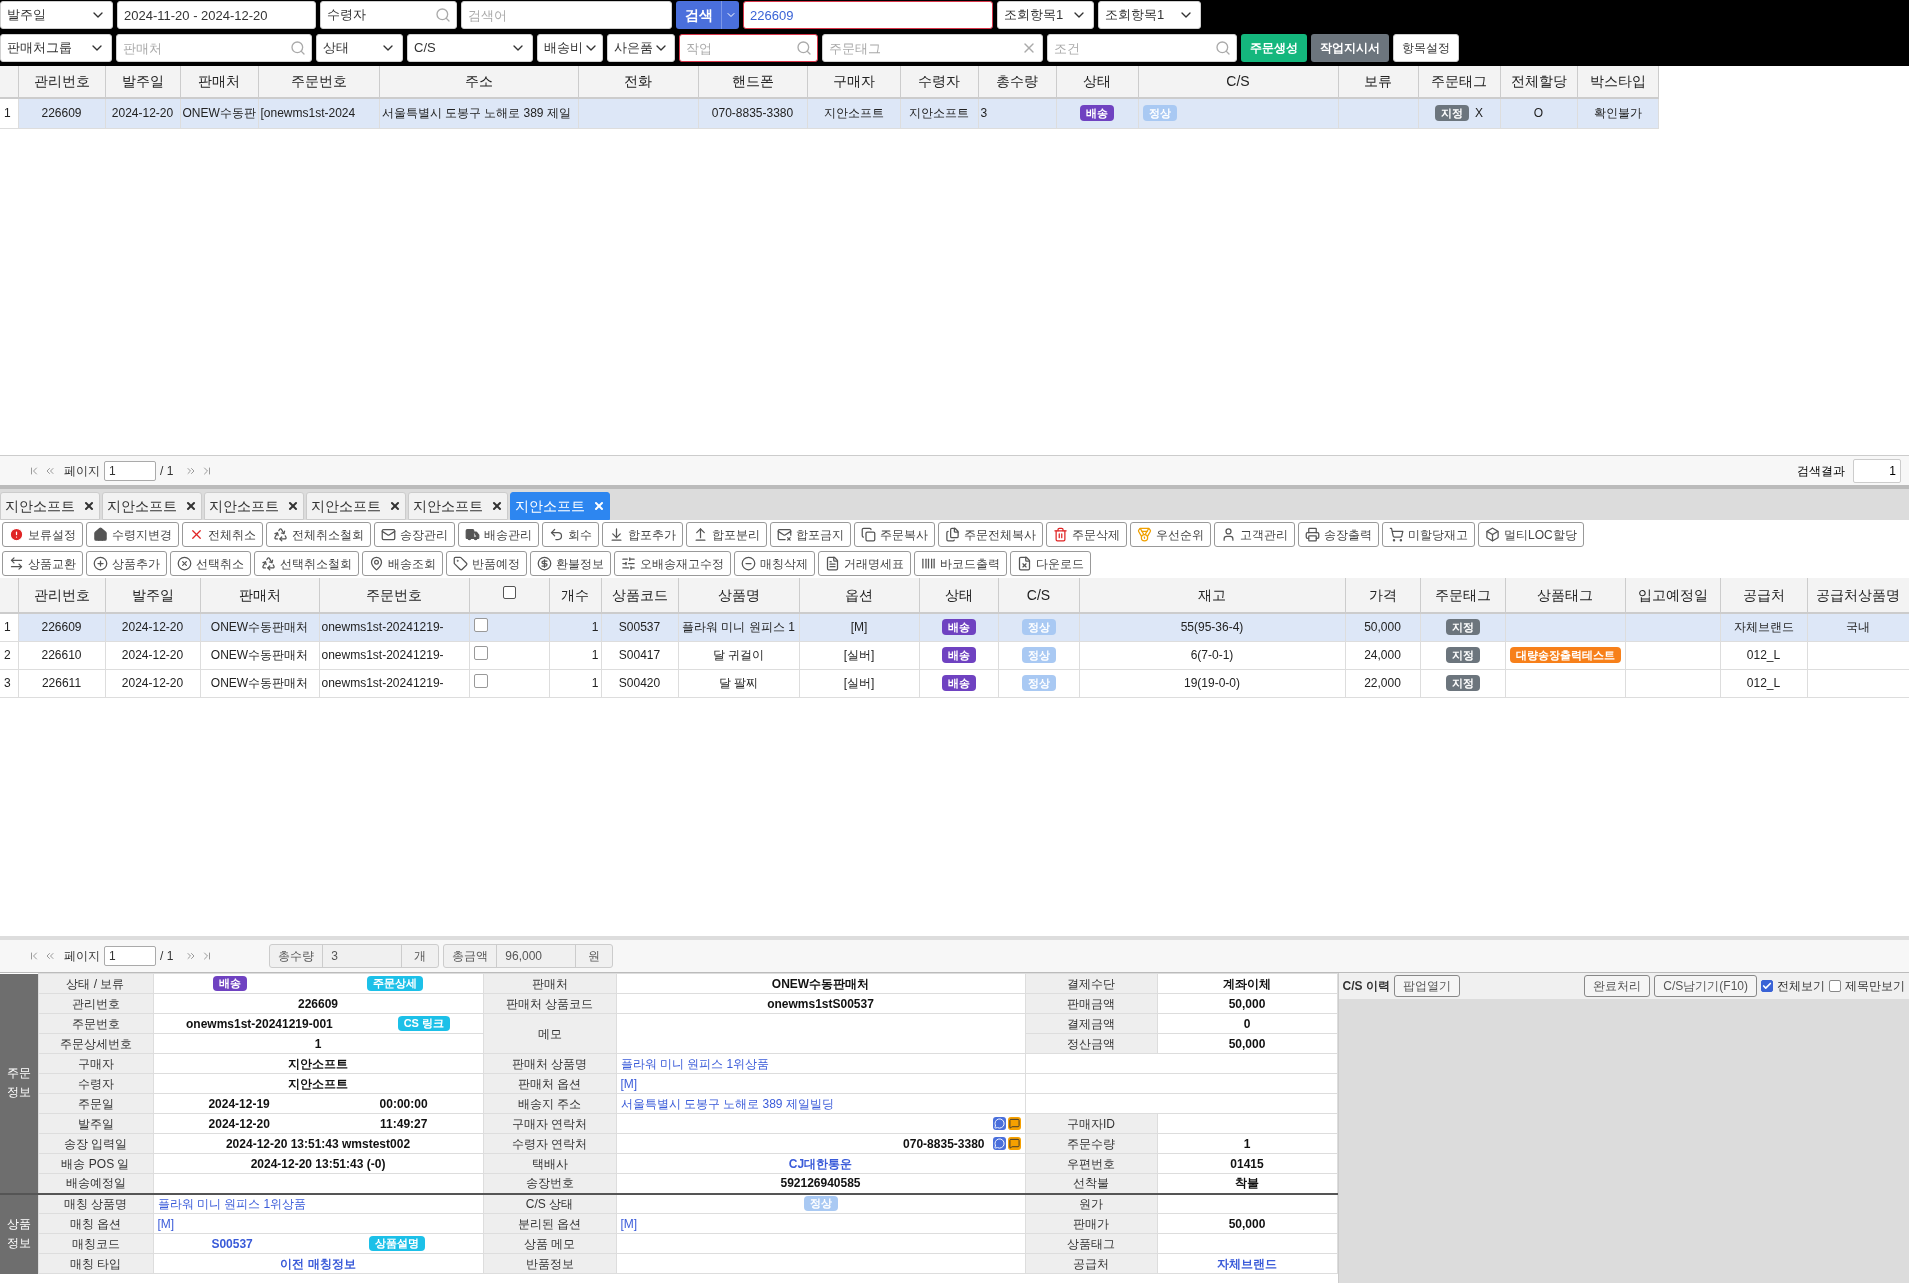 The width and height of the screenshot is (1909, 1283). What do you see at coordinates (498, 534) in the screenshot?
I see `toolbar-button: 배송관리` at bounding box center [498, 534].